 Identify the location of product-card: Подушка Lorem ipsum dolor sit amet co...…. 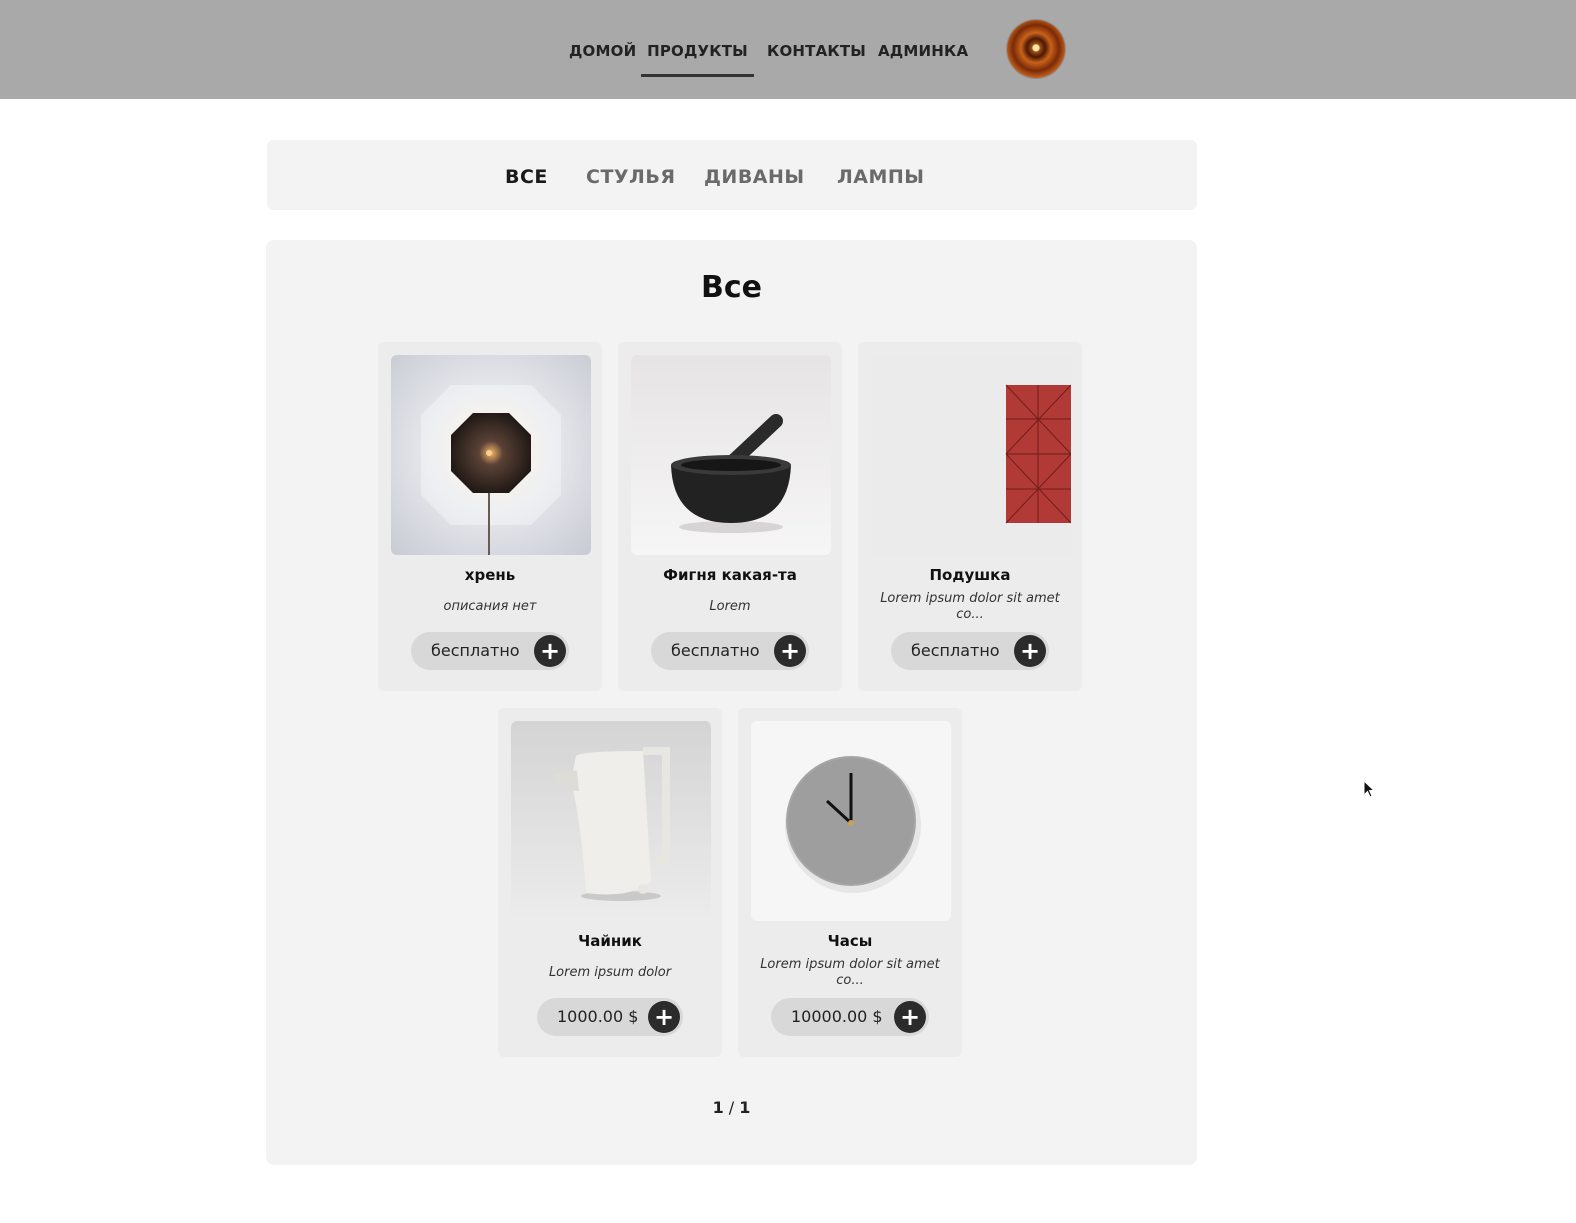
(970, 516).